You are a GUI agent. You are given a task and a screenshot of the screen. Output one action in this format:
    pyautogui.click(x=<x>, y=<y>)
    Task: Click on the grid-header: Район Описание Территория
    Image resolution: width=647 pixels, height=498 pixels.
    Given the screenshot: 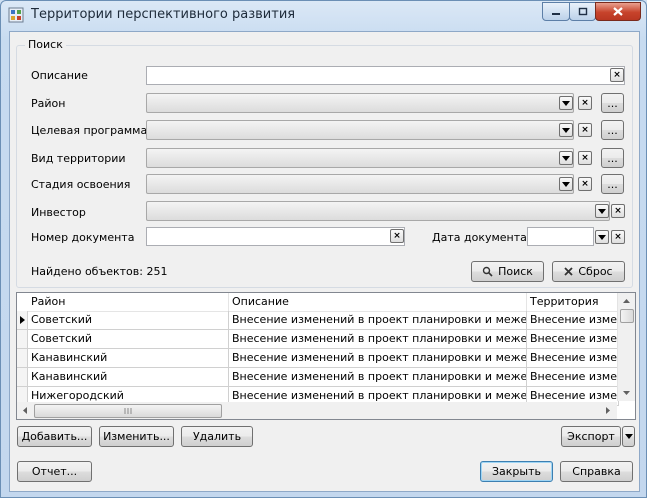 What is the action you would take?
    pyautogui.click(x=318, y=302)
    